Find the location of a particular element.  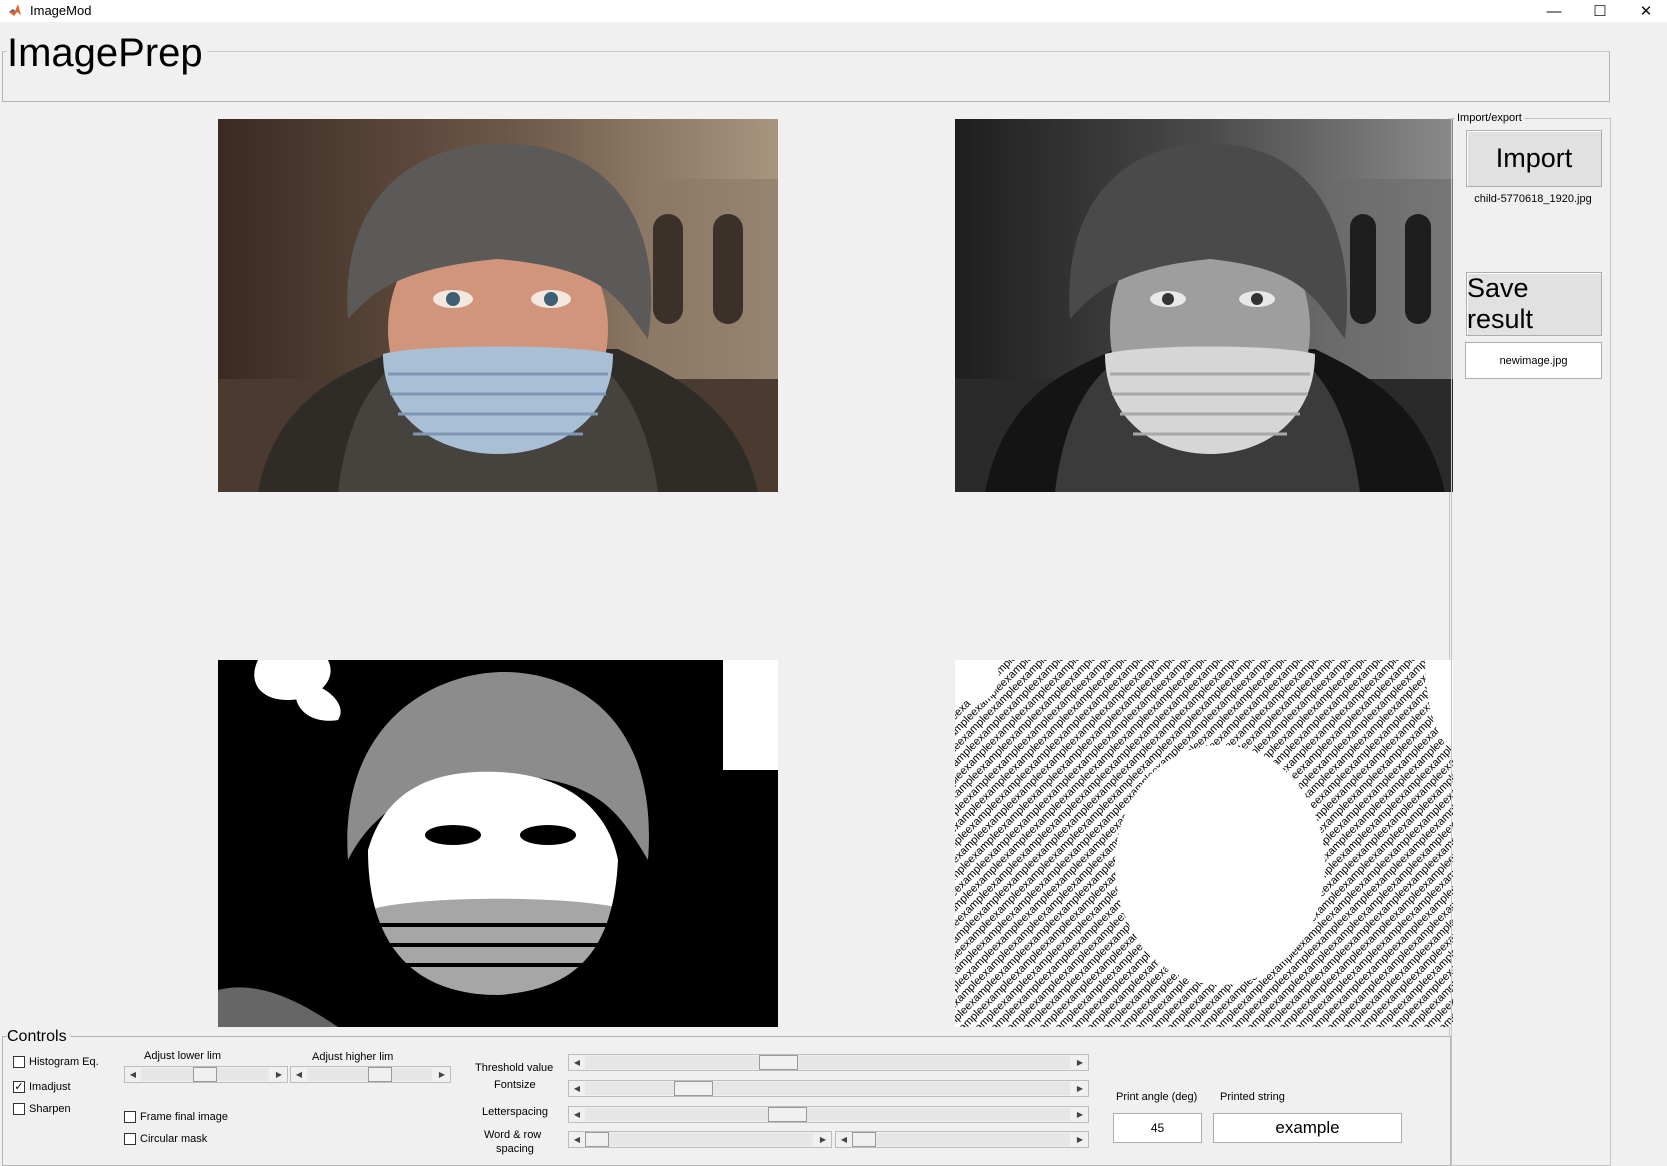

original-image is located at coordinates (498, 305).